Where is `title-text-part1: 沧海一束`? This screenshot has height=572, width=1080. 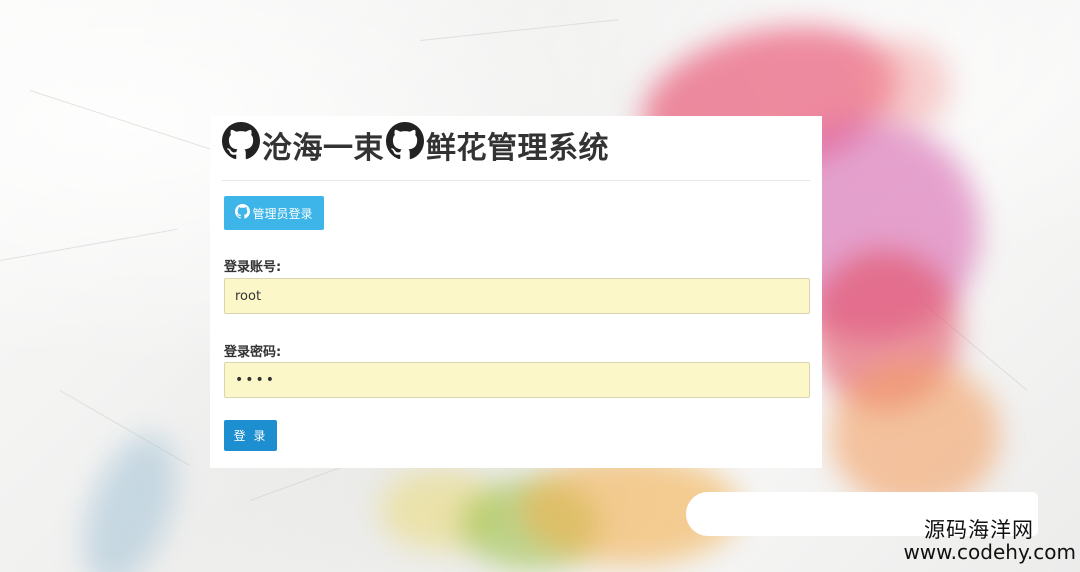
title-text-part1: 沧海一束 is located at coordinates (323, 148).